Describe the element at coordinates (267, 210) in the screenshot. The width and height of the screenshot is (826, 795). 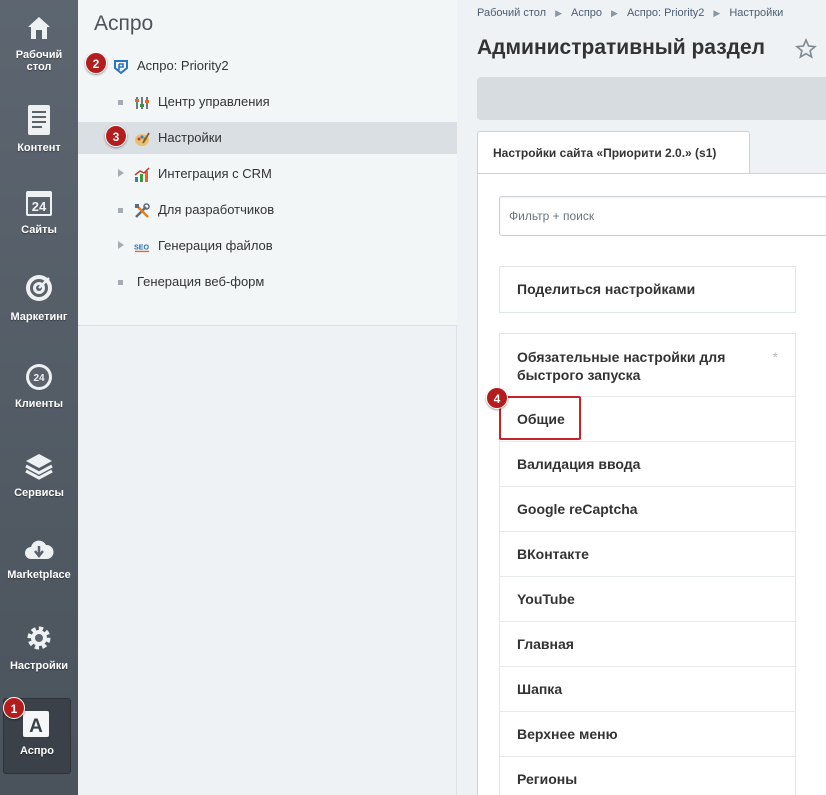
I see `tree-item-developers: Для разработчиков` at that location.